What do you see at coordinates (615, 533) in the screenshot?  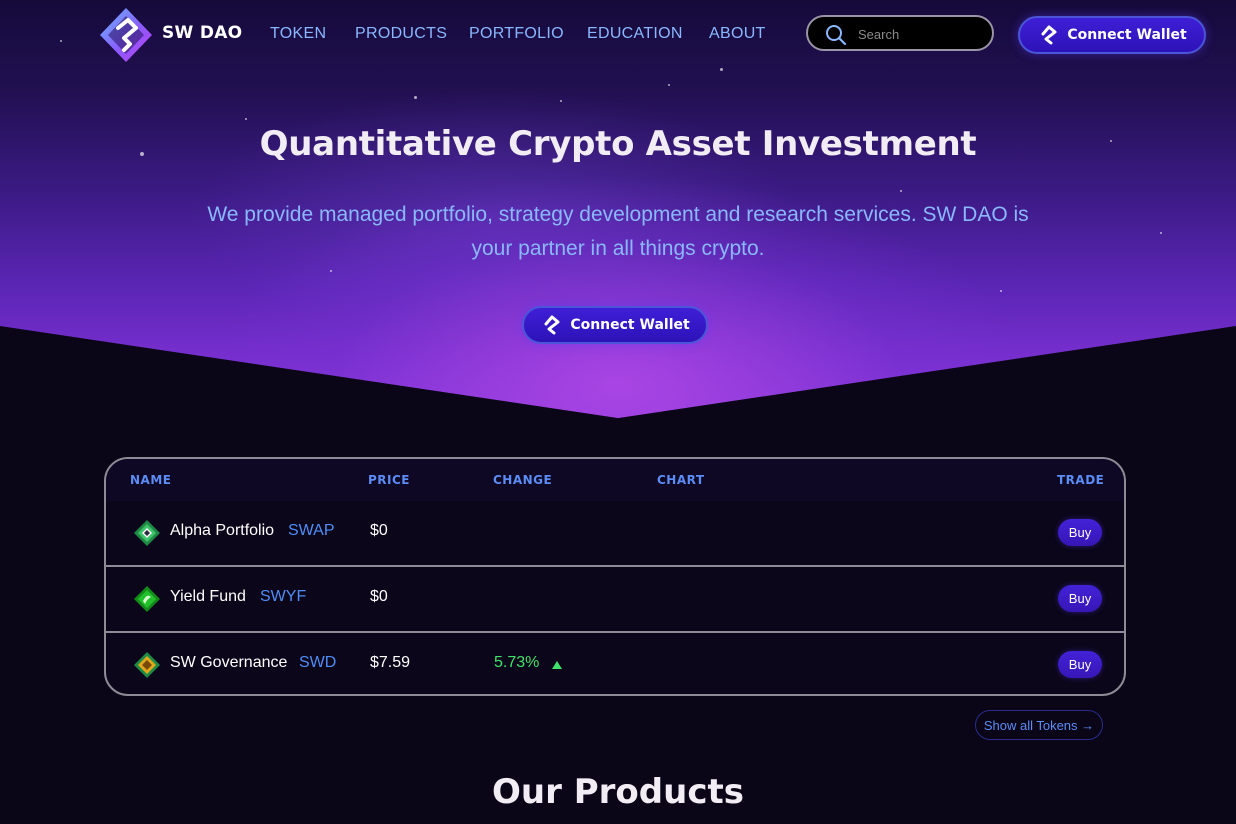 I see `table-row: Alpha Portfolio SWAP $0 Buy` at bounding box center [615, 533].